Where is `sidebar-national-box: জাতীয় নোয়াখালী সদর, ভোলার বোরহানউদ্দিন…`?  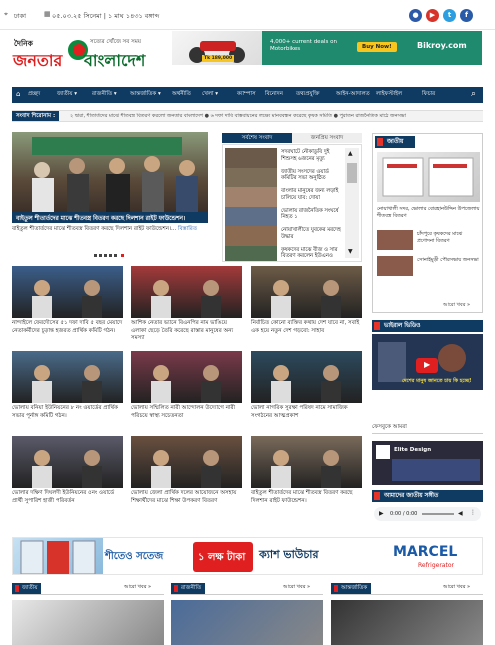
sidebar-national-box: জাতীয় নোয়াখালী সদর, ভোলার বোরহানউদ্দিন… is located at coordinates (427, 223).